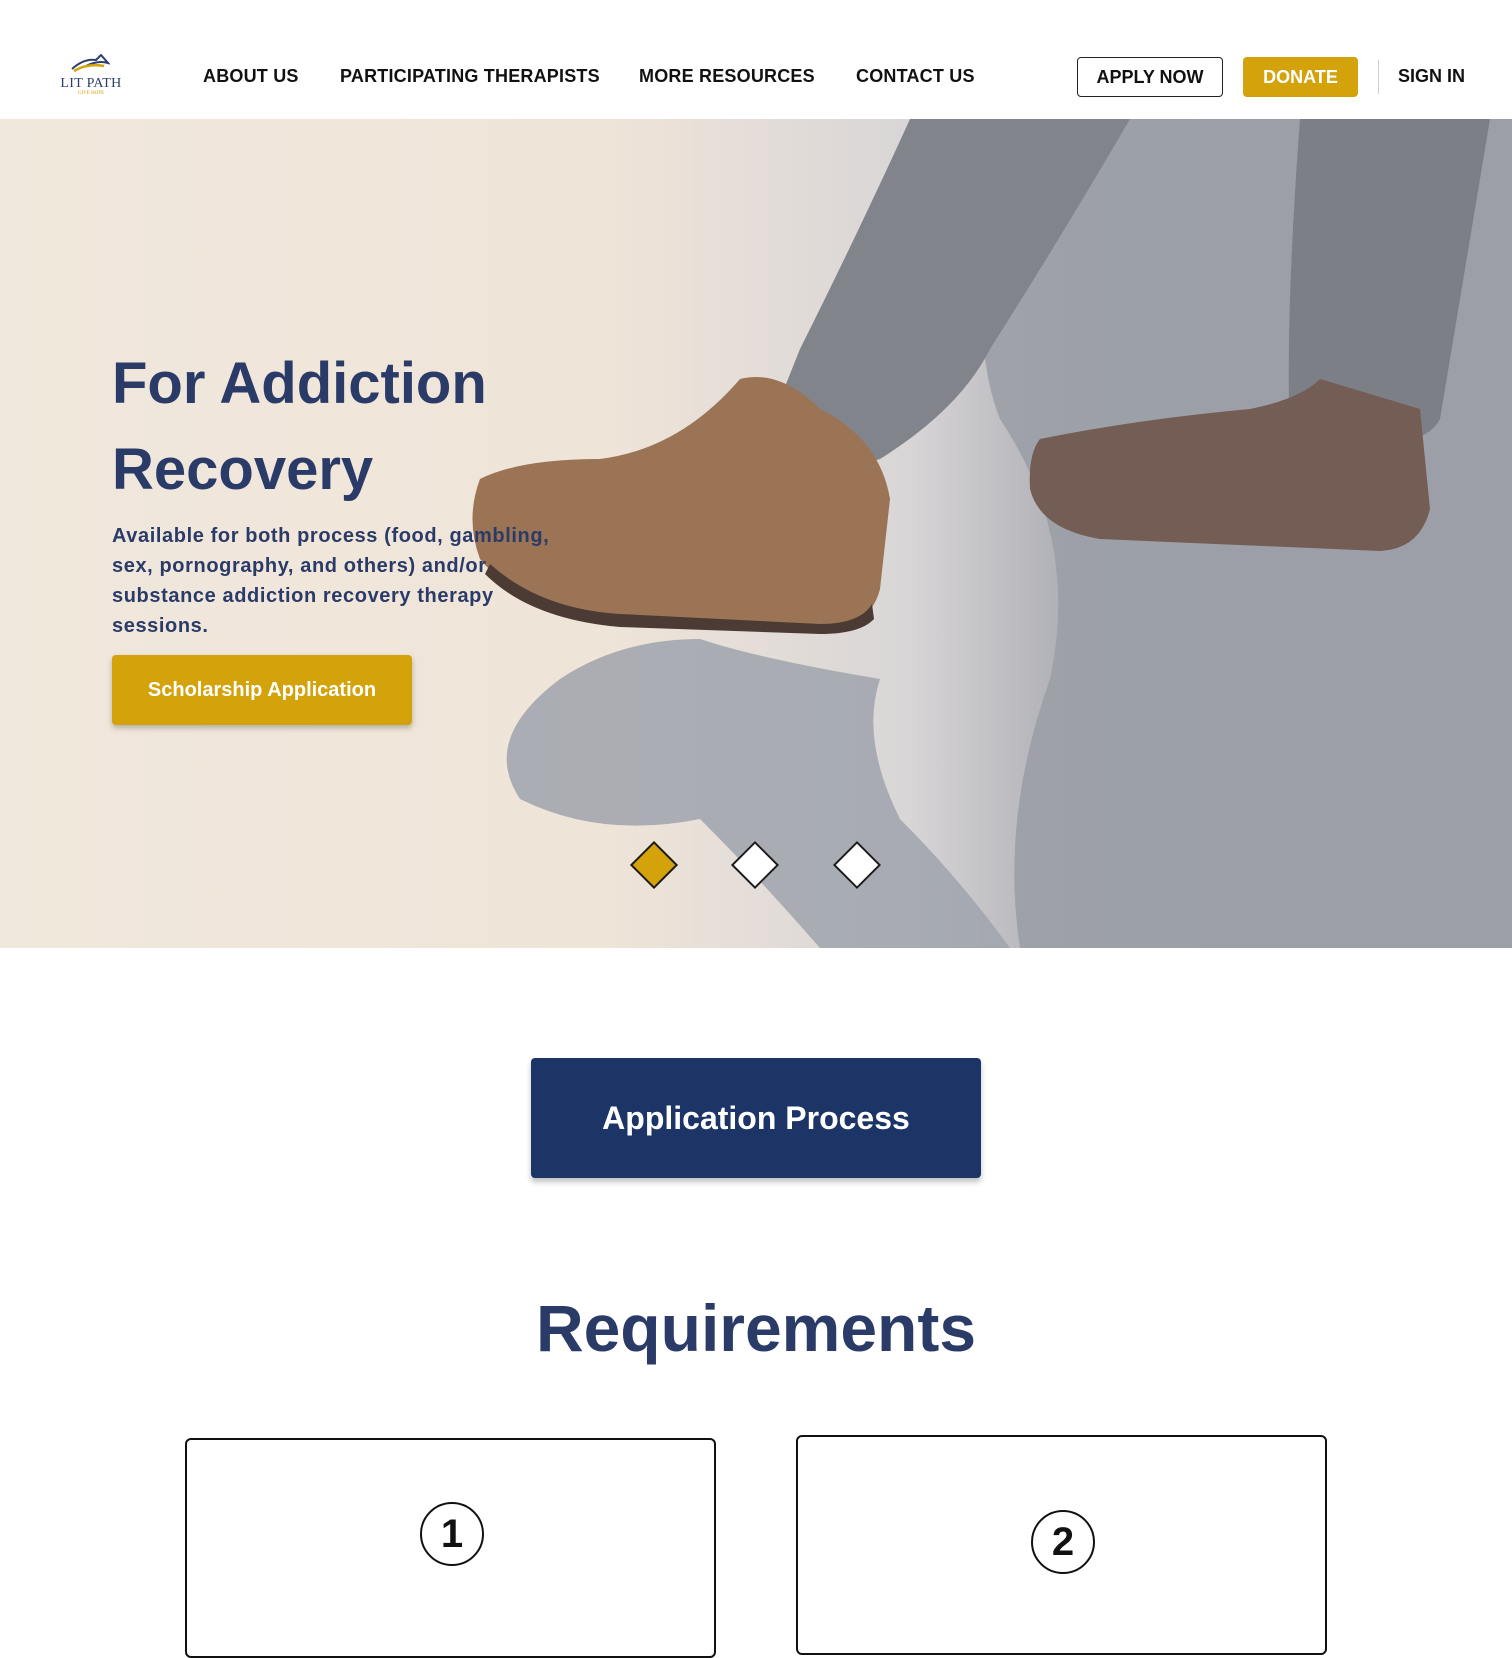 The width and height of the screenshot is (1512, 1658). I want to click on hero-title: For Addiction Recovery, so click(299, 426).